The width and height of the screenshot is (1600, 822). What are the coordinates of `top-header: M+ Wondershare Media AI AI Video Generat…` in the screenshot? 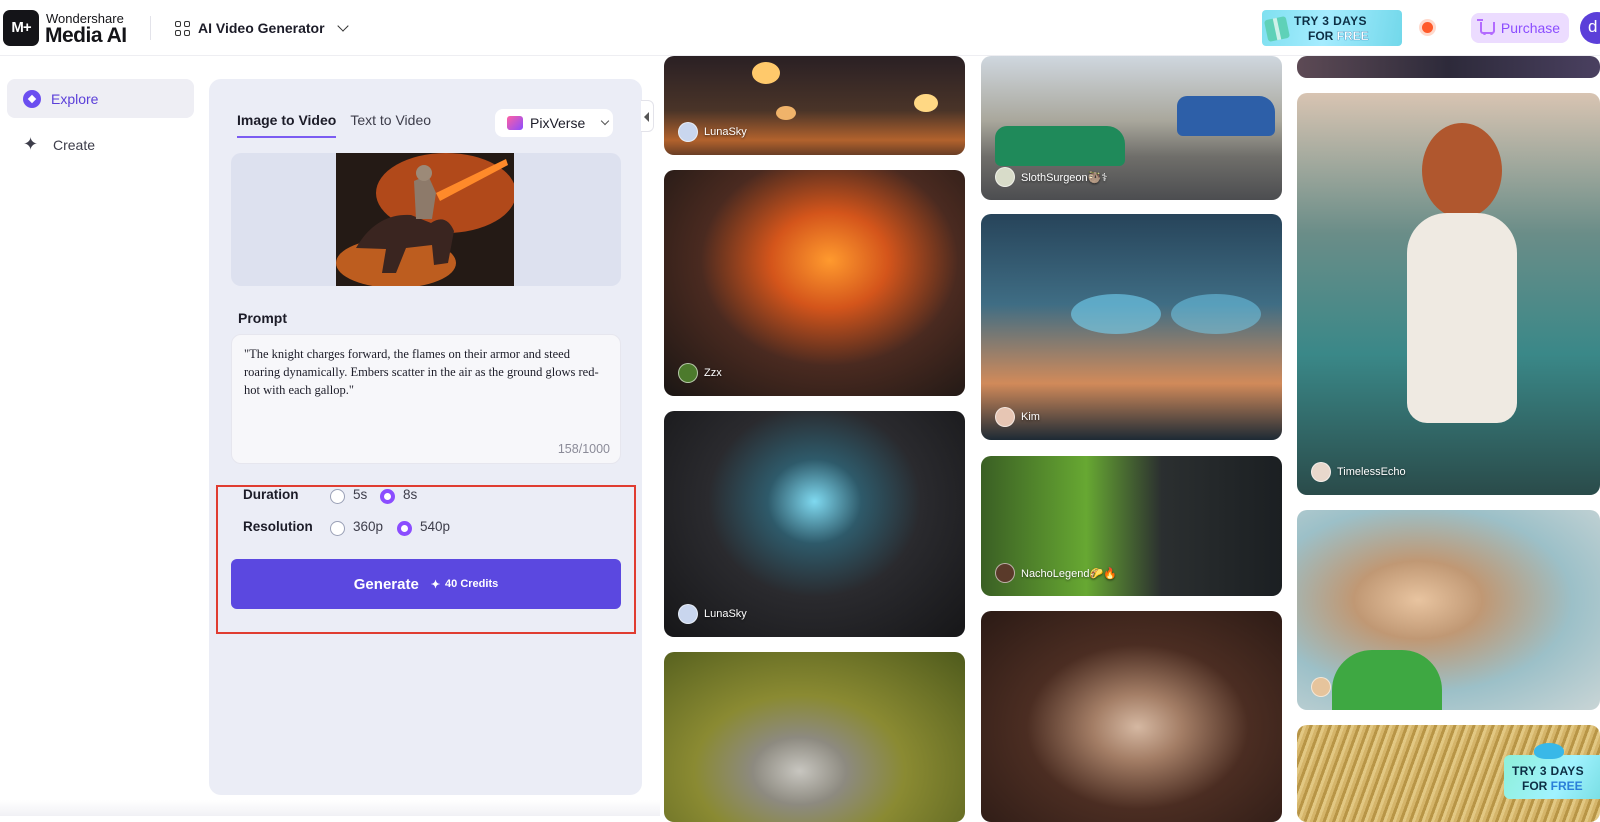 It's located at (800, 28).